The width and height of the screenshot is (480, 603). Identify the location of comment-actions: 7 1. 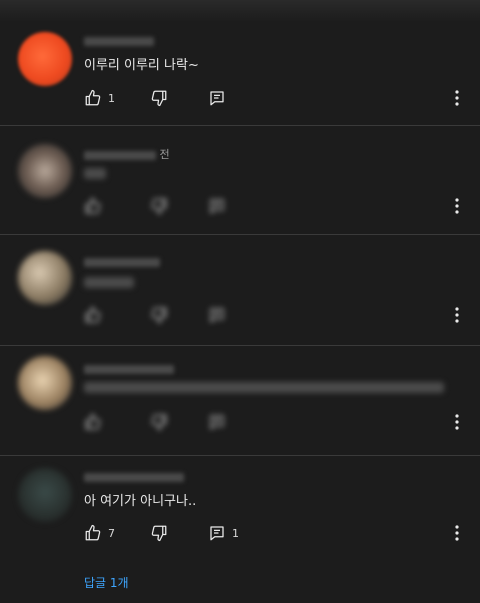
(274, 533).